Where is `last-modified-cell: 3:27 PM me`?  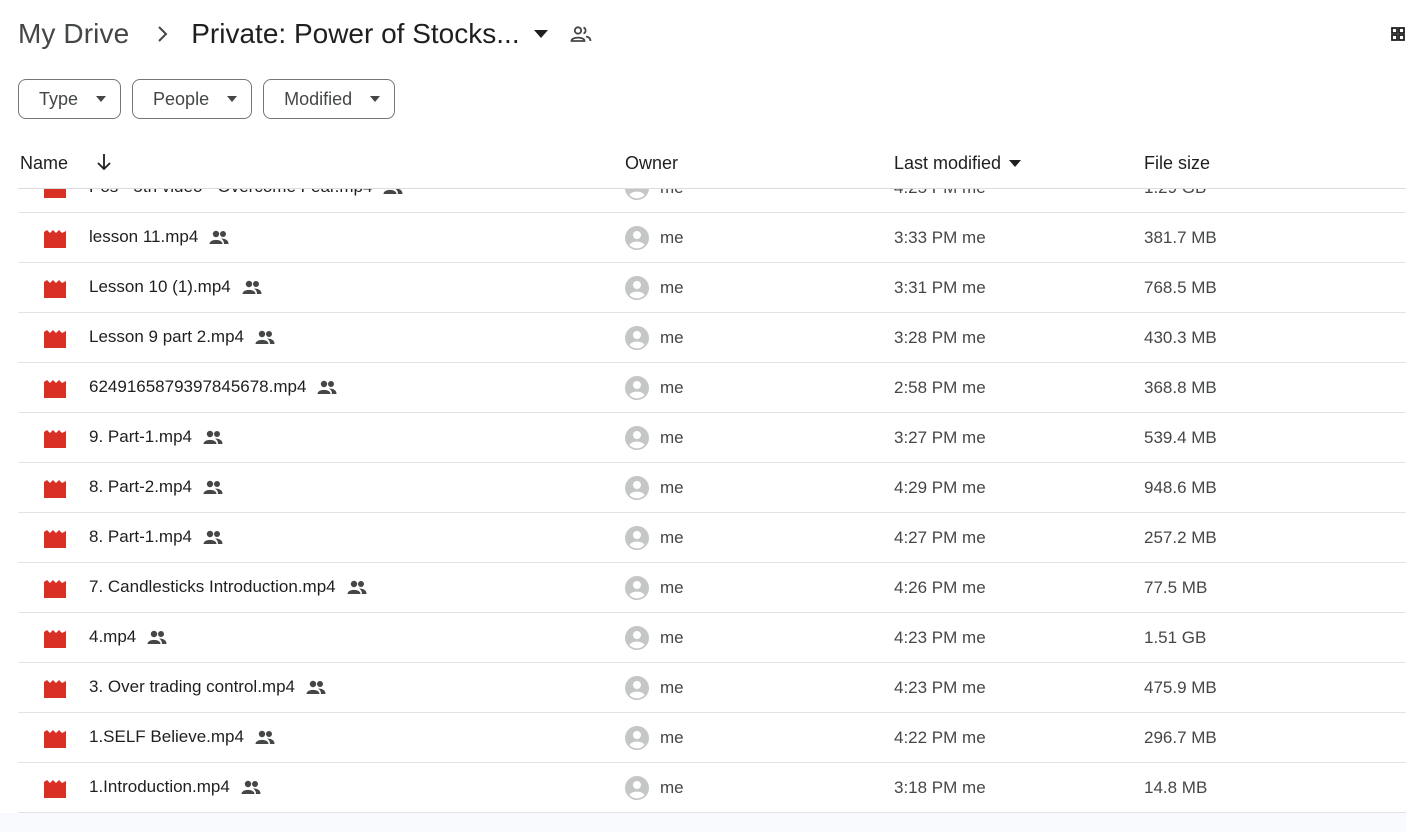
last-modified-cell: 3:27 PM me is located at coordinates (940, 437).